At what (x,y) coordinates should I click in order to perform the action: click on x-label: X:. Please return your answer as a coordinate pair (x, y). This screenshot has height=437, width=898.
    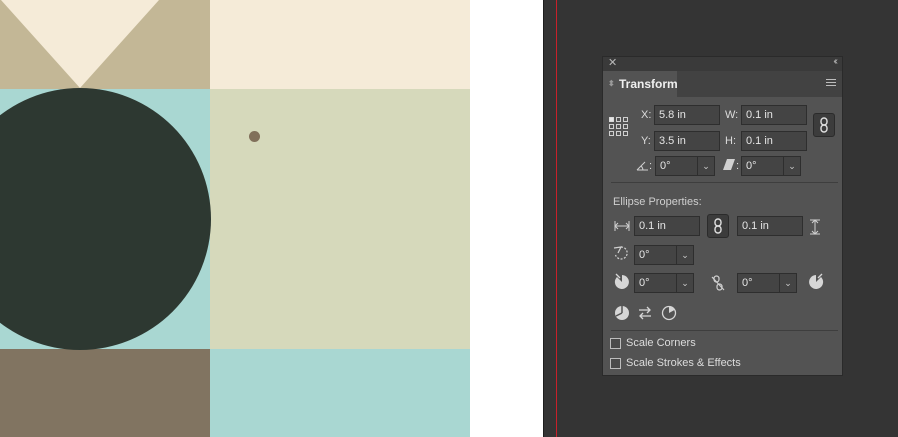
    Looking at the image, I should click on (646, 115).